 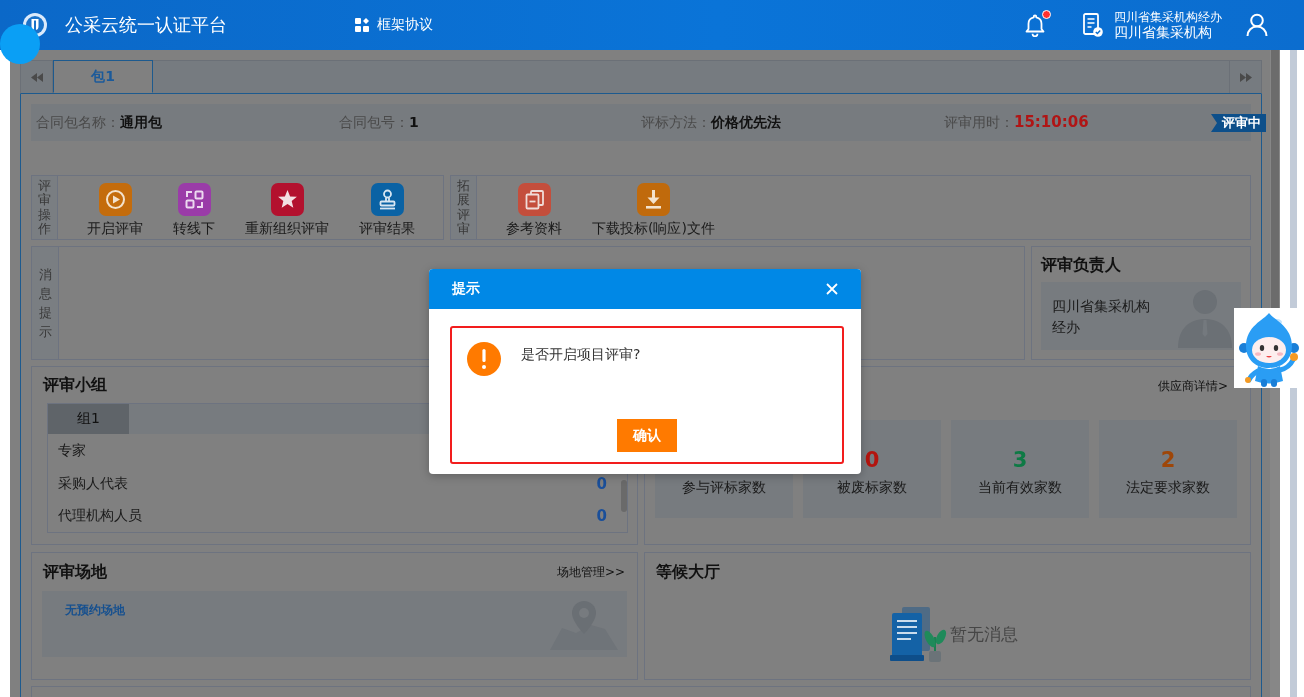 I want to click on member-role: 专家, so click(x=72, y=451).